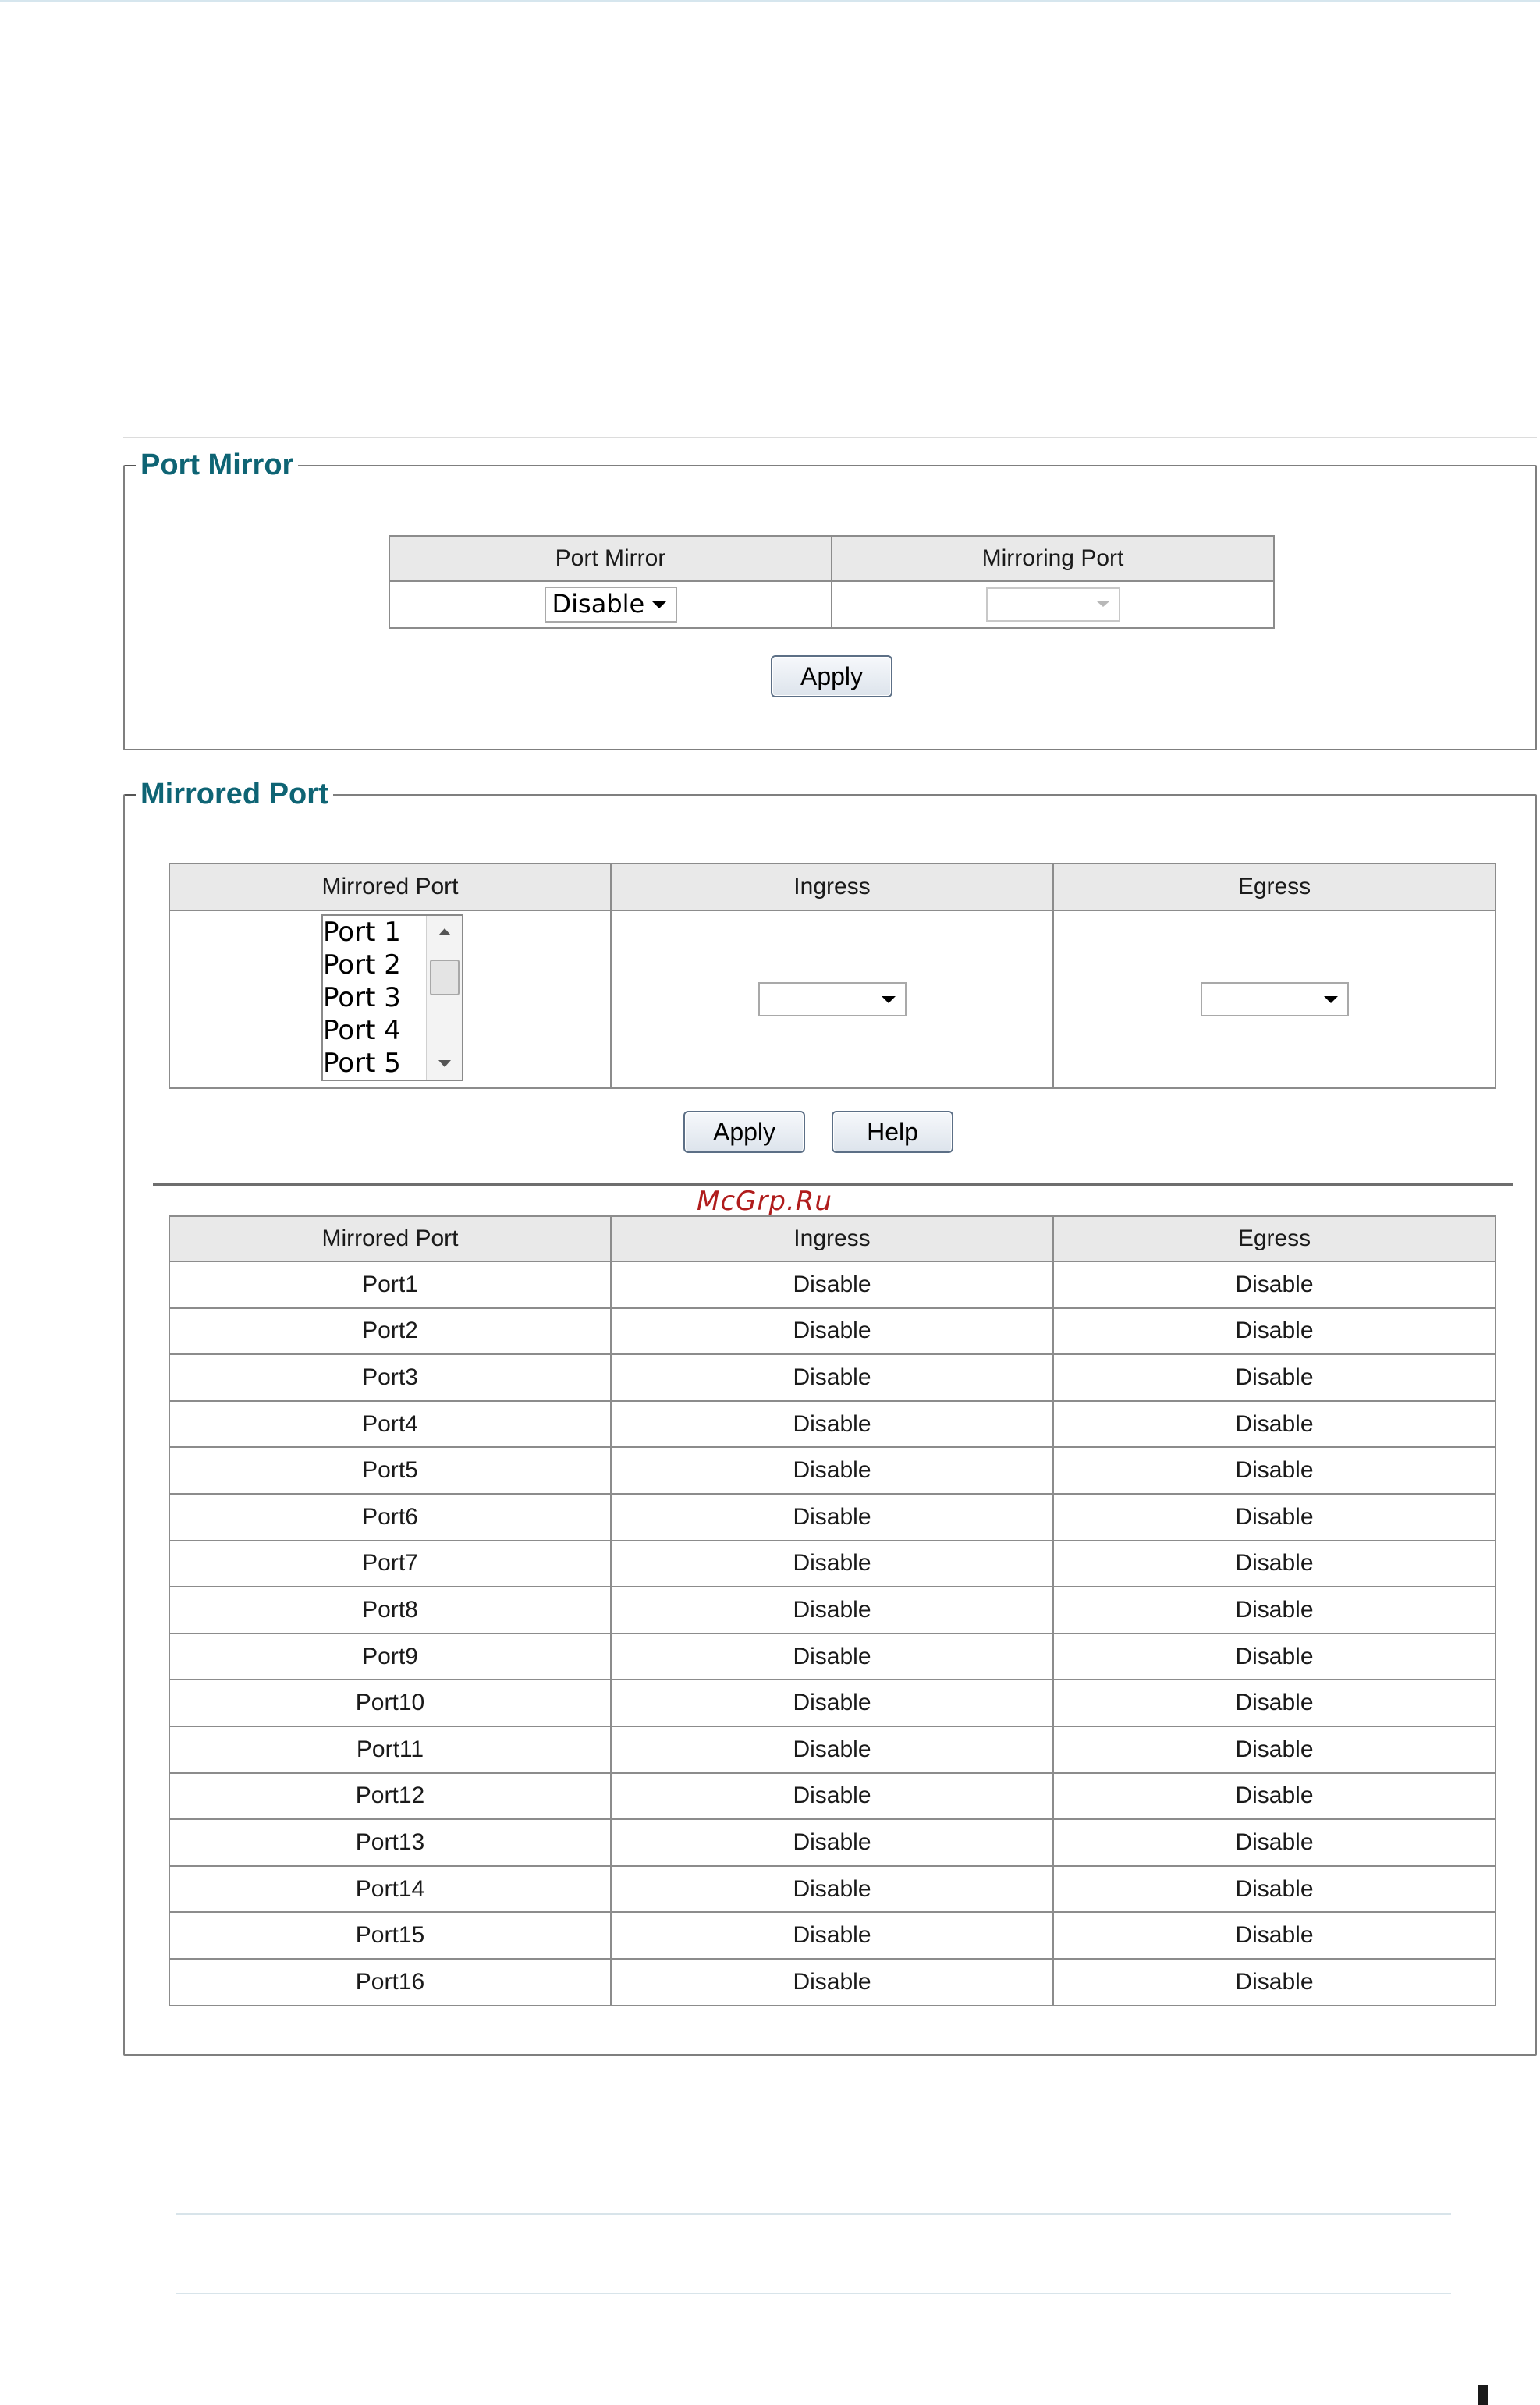 The height and width of the screenshot is (2405, 1540). What do you see at coordinates (390, 1424) in the screenshot?
I see `status-port-cell: Port4` at bounding box center [390, 1424].